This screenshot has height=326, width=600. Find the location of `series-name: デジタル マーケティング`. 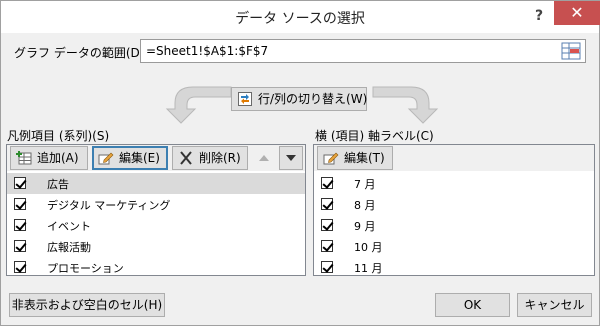

series-name: デジタル マーケティング is located at coordinates (109, 205).